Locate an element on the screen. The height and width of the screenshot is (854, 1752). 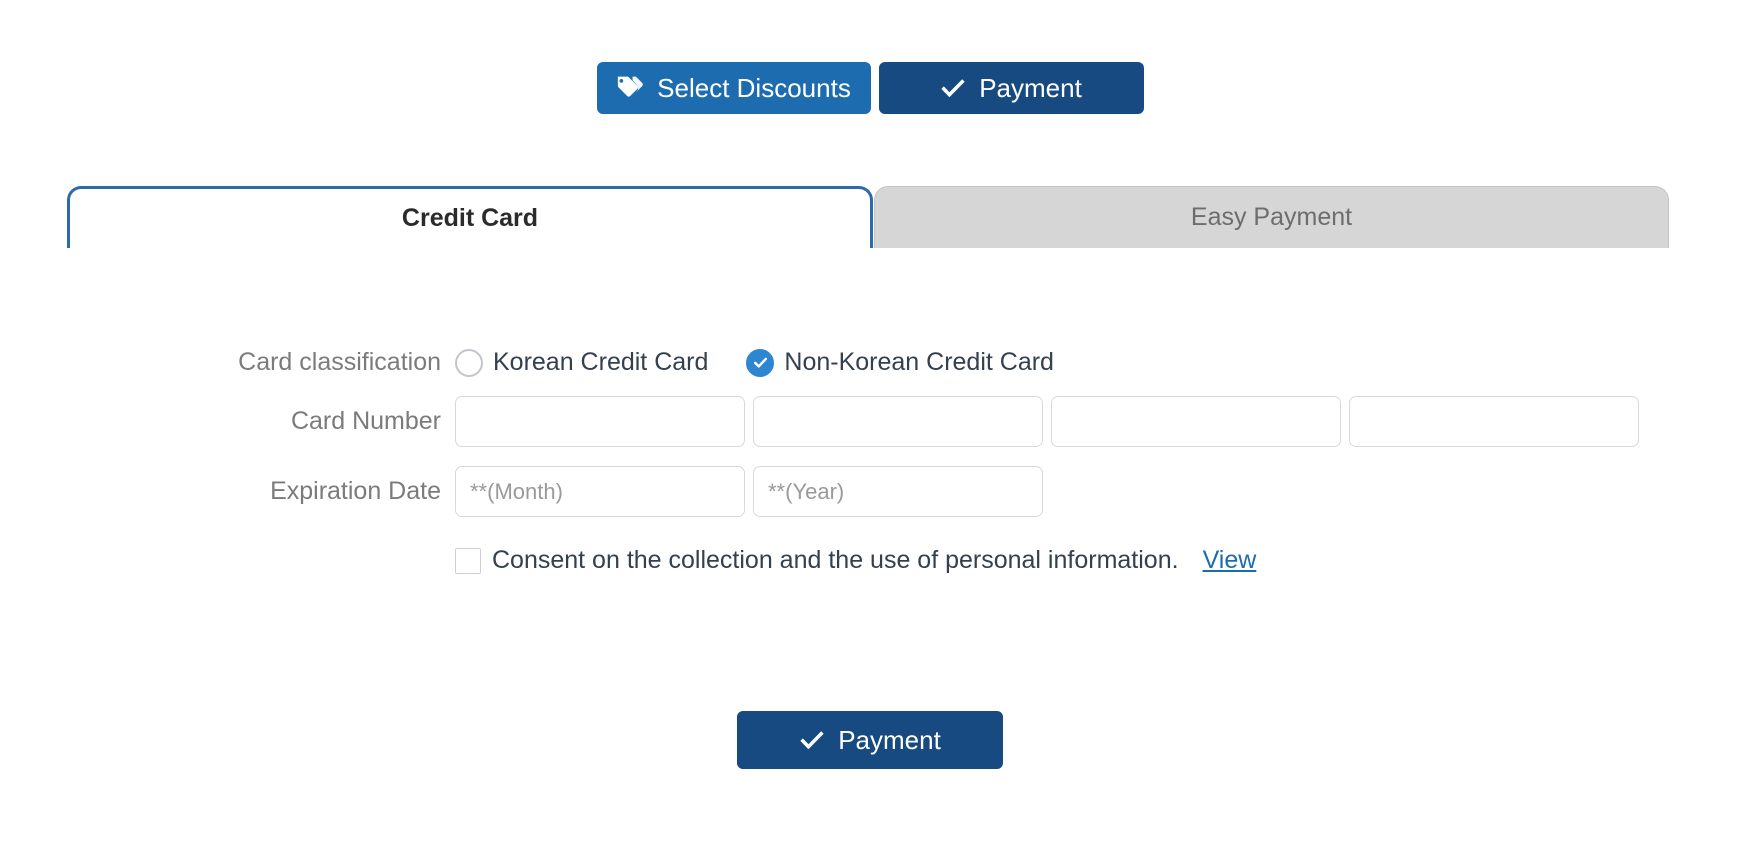
tab-credit-card-label: Credit Card is located at coordinates (470, 218).